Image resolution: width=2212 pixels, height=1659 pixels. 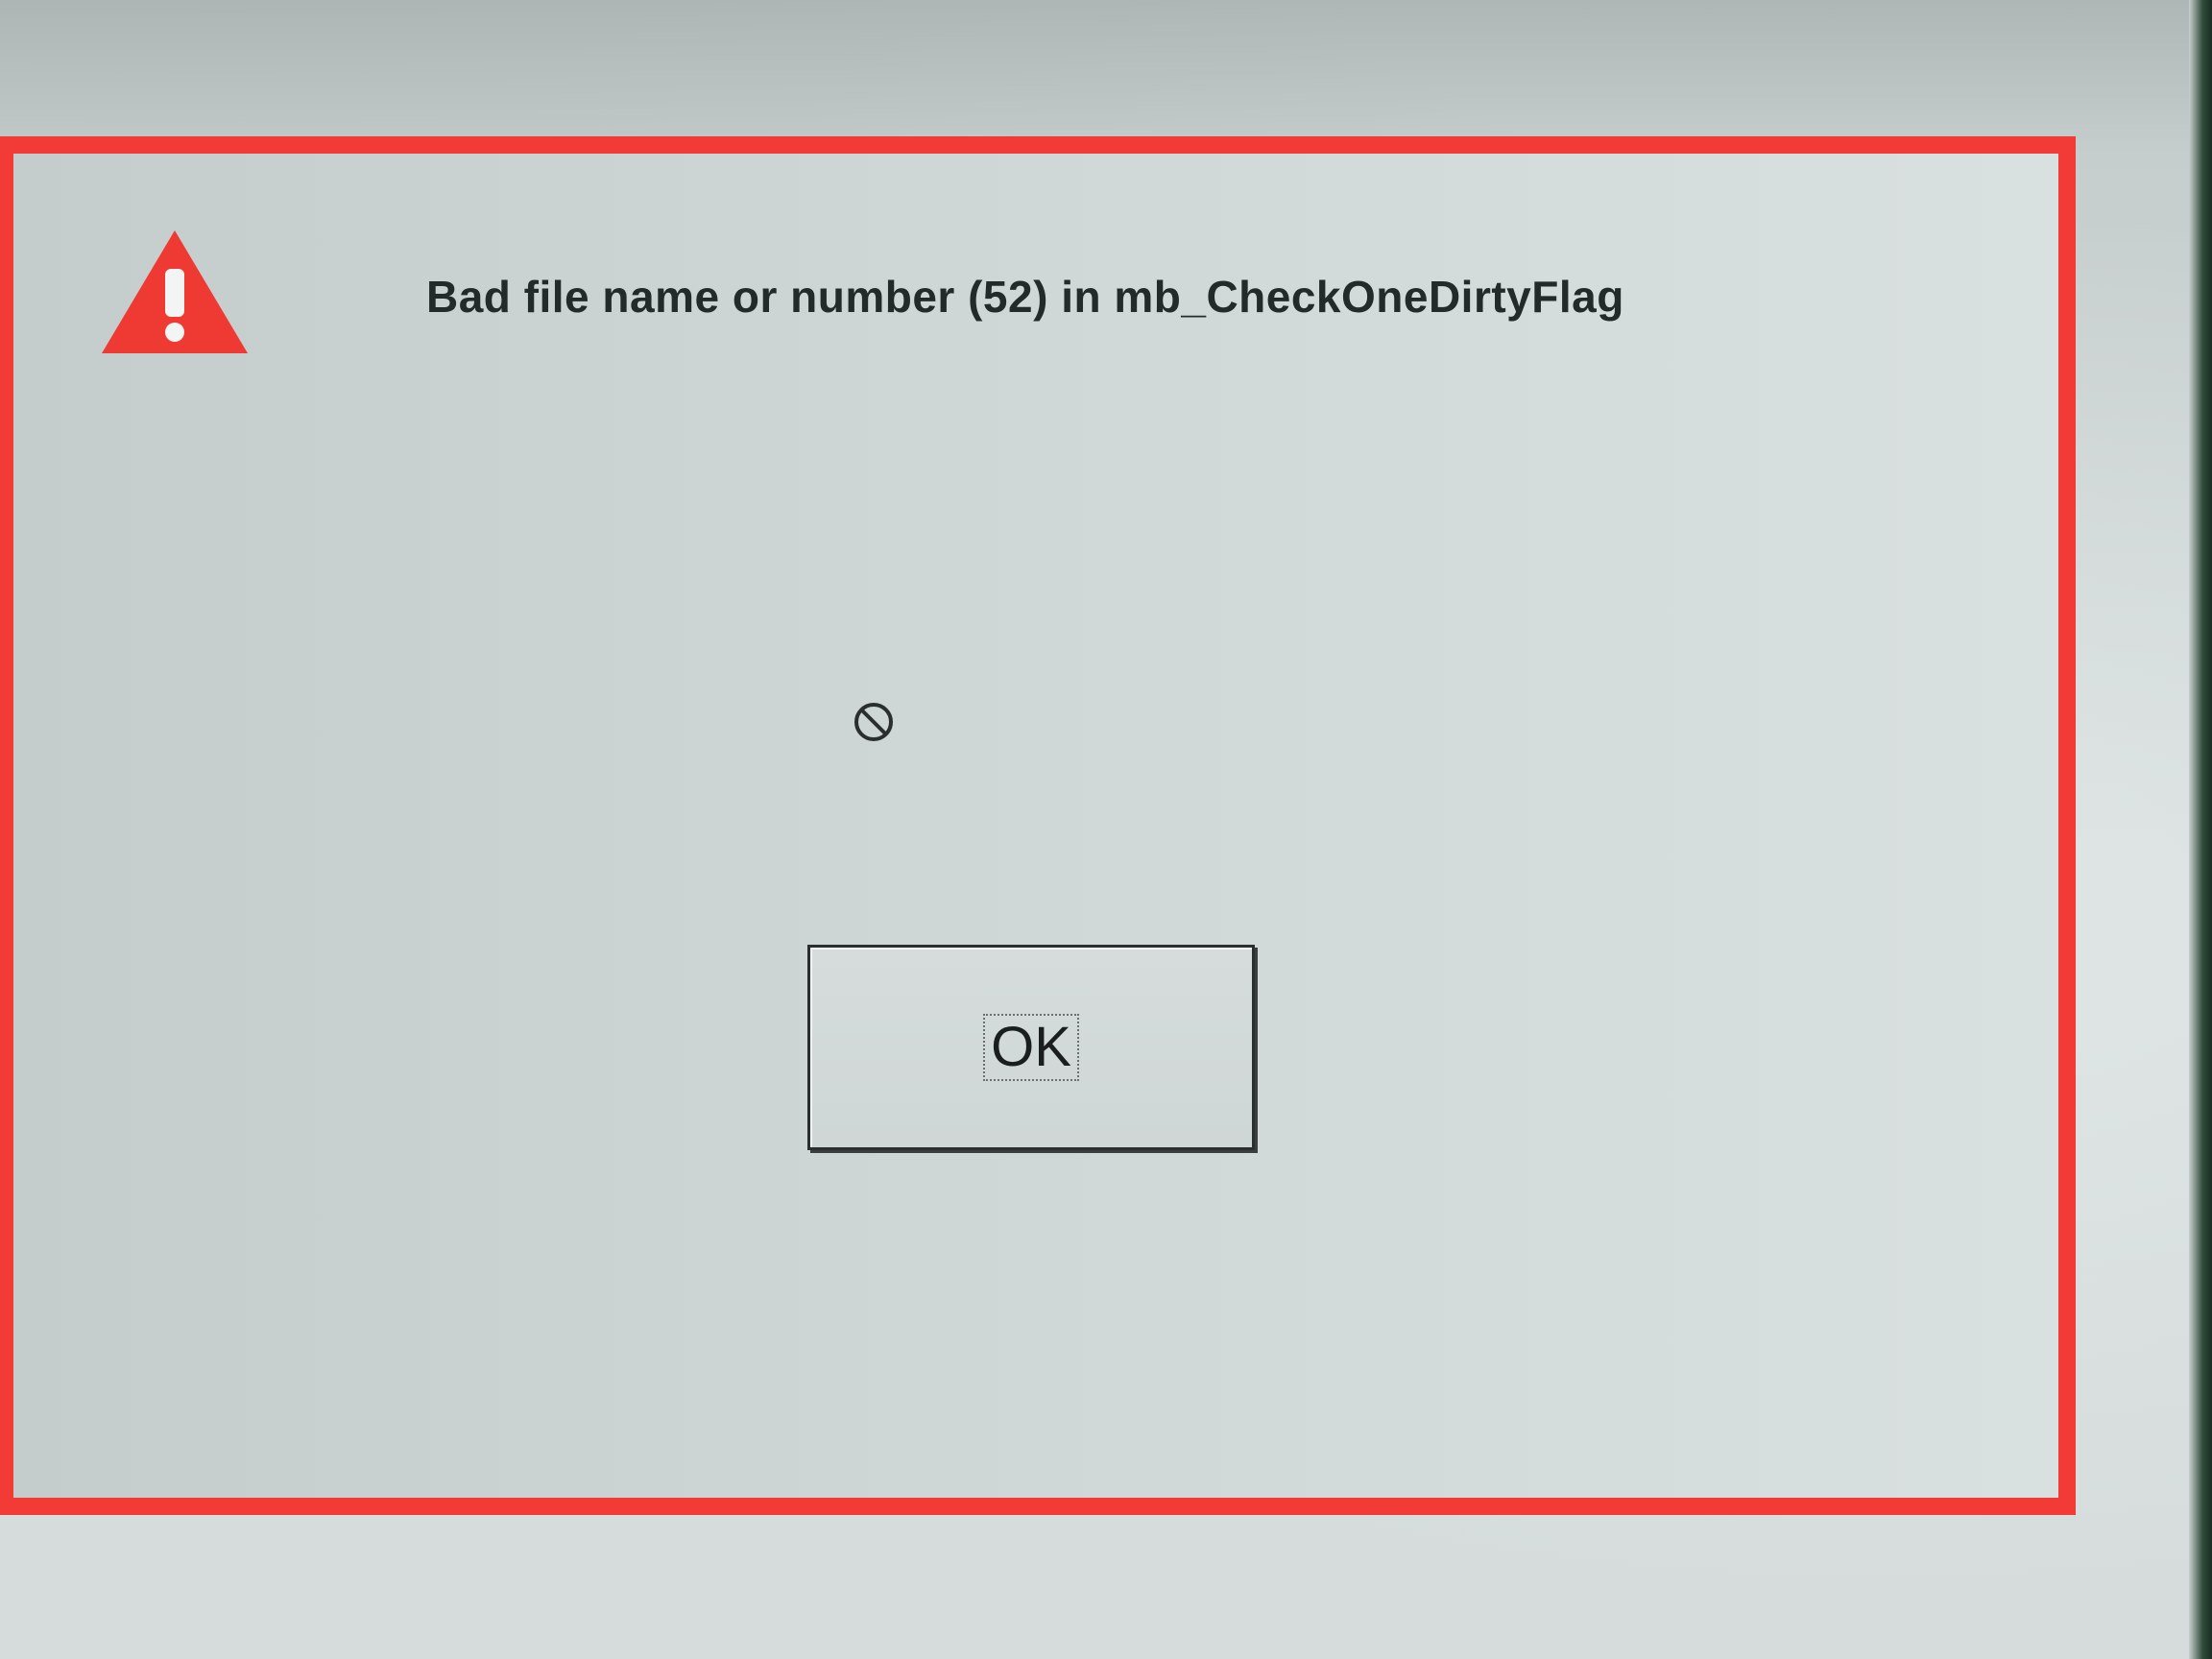 I want to click on not-allowed-cursor-icon, so click(x=873, y=722).